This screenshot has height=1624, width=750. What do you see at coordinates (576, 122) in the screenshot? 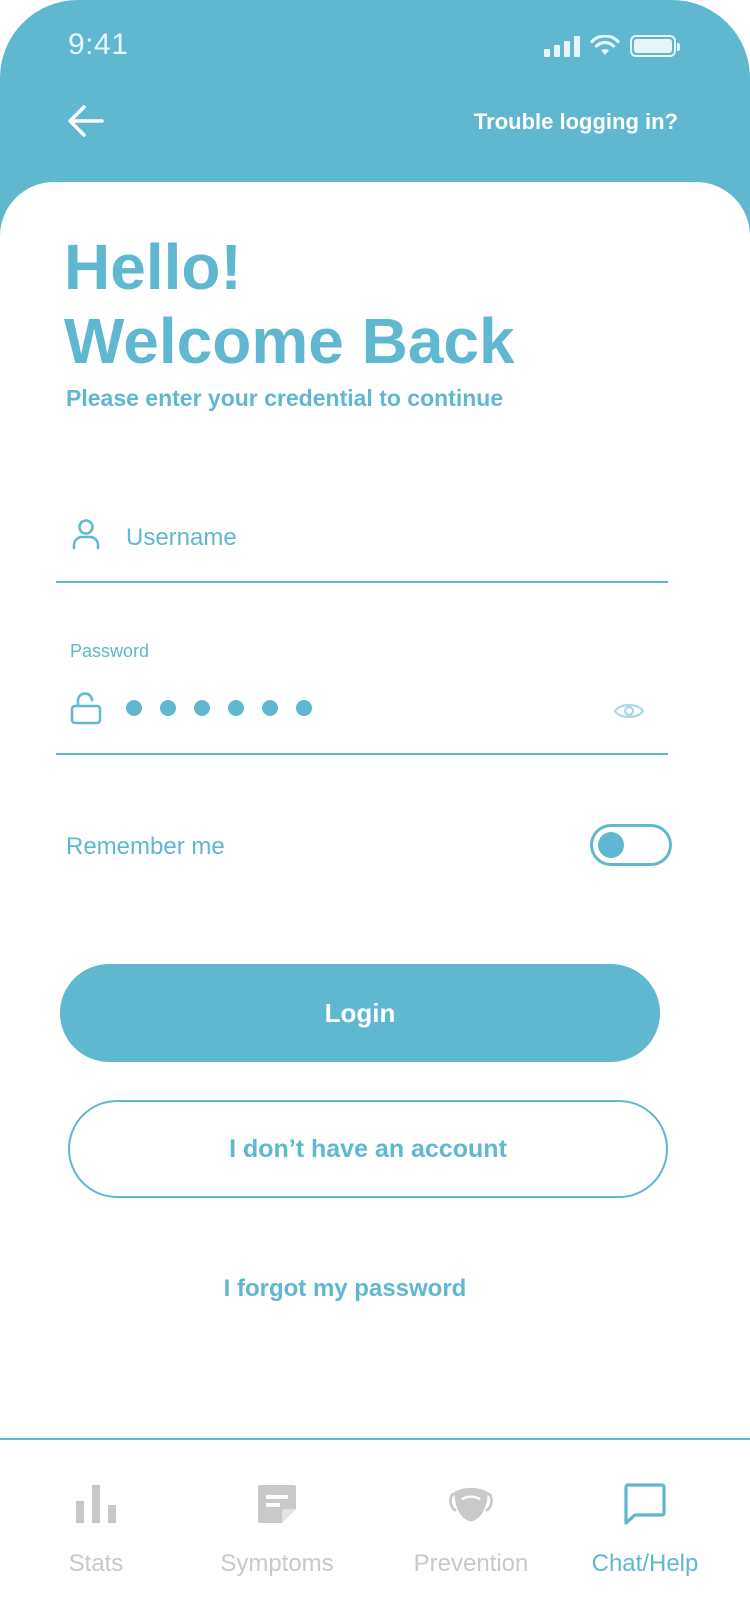
I see `trouble-logging-in-link: Trouble logging in?` at bounding box center [576, 122].